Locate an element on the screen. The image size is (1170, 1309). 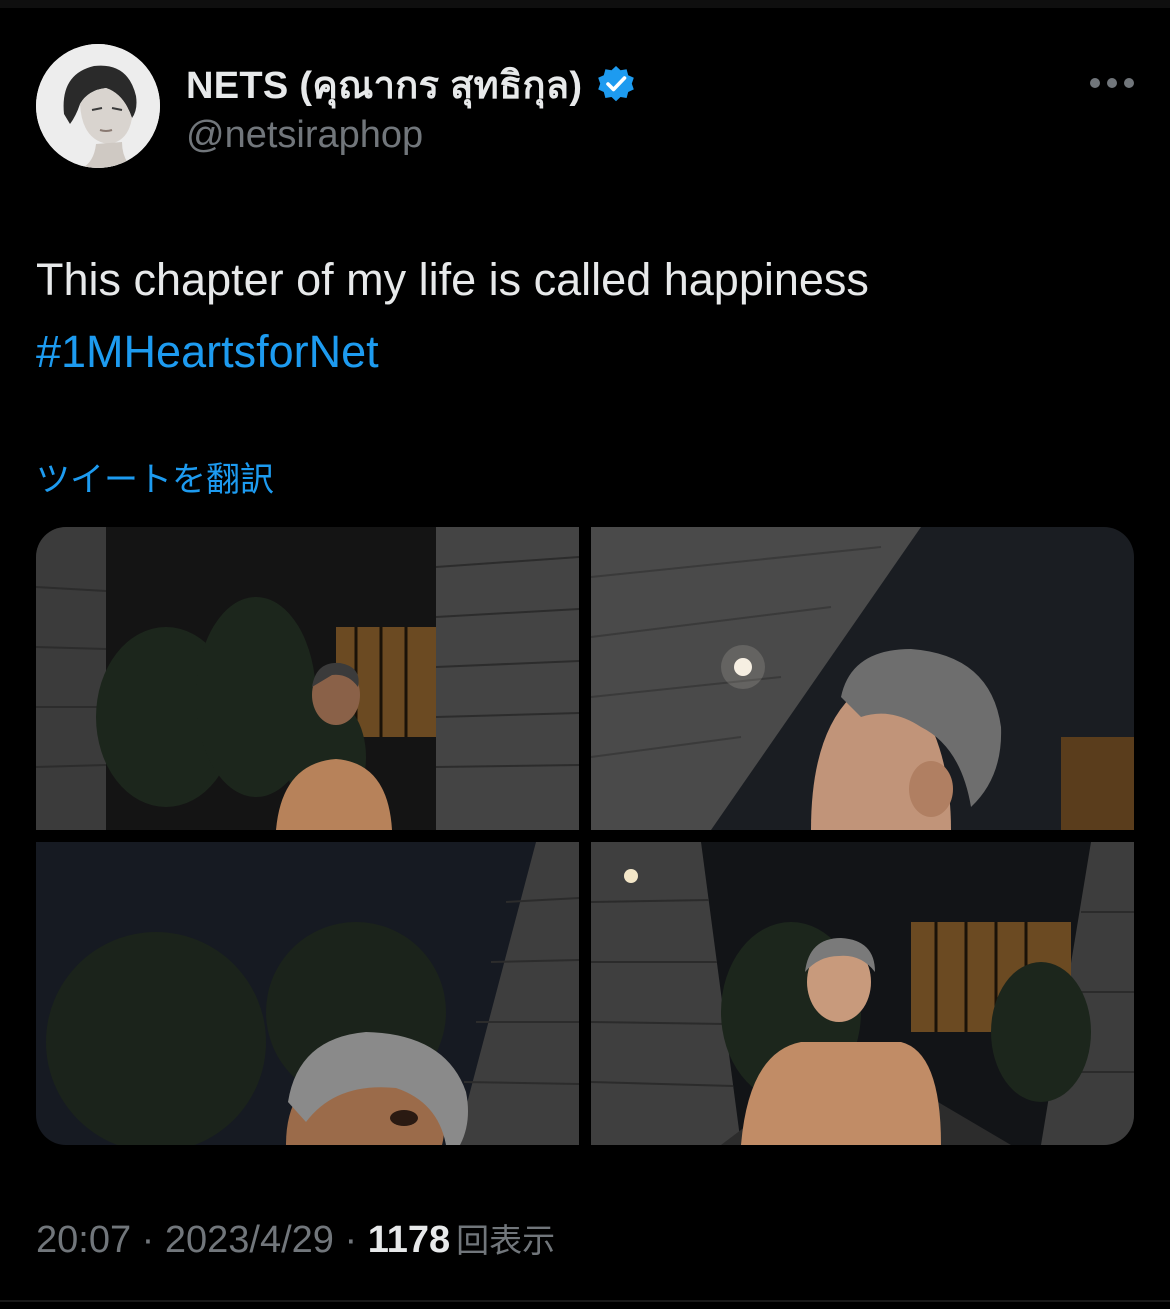
avatar is located at coordinates (98, 106).